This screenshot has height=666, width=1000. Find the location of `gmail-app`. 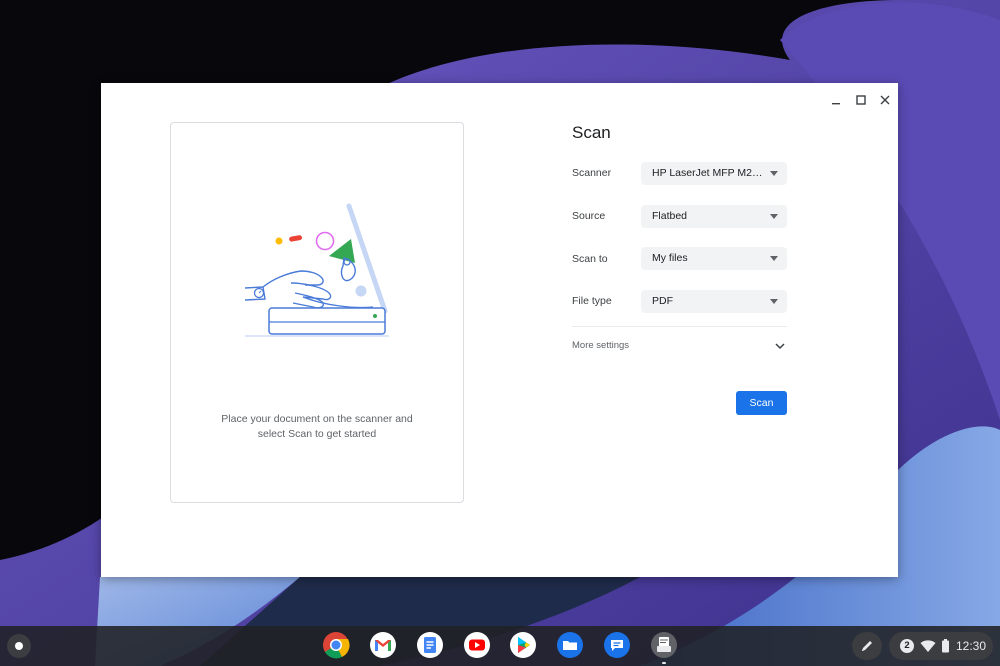

gmail-app is located at coordinates (383, 645).